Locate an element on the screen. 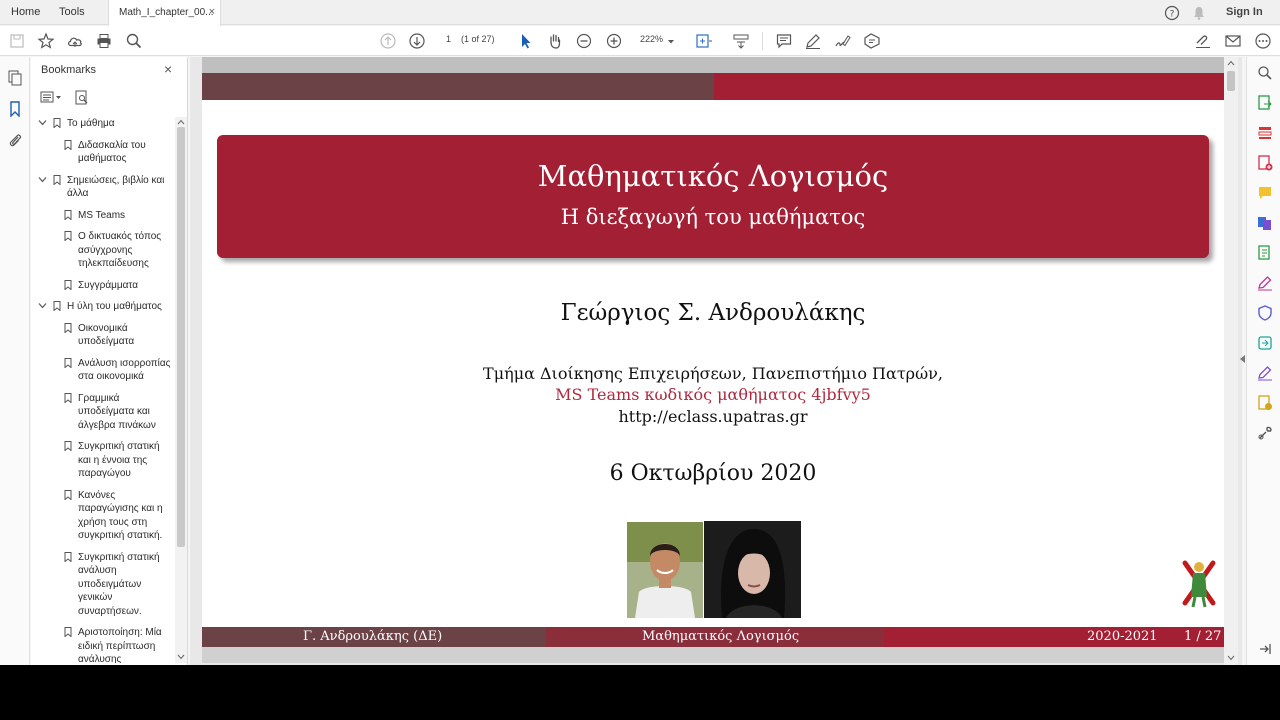 This screenshot has height=720, width=1280. doc-scroll-down-chevron-icon is located at coordinates (1231, 658).